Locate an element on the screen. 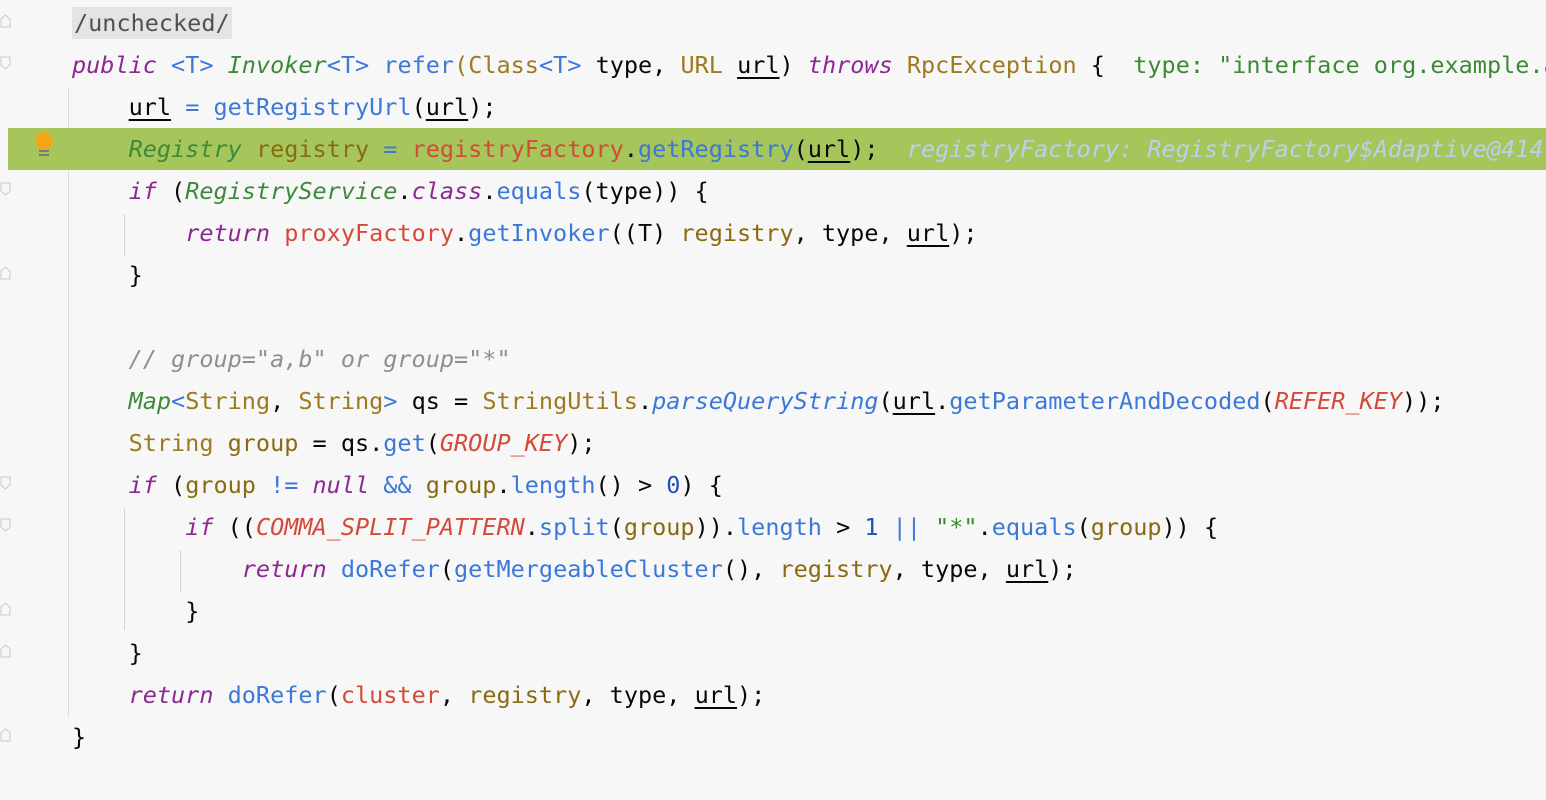  code-text: /unchecked/ is located at coordinates (152, 23).